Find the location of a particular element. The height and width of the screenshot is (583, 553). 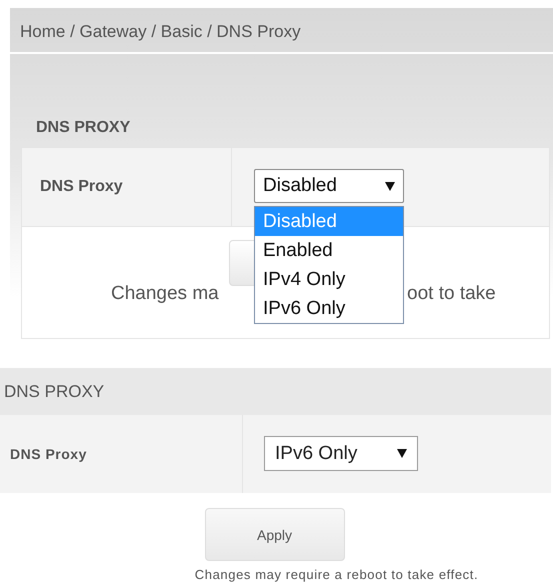

section-title: DNS PROXY is located at coordinates (84, 128).